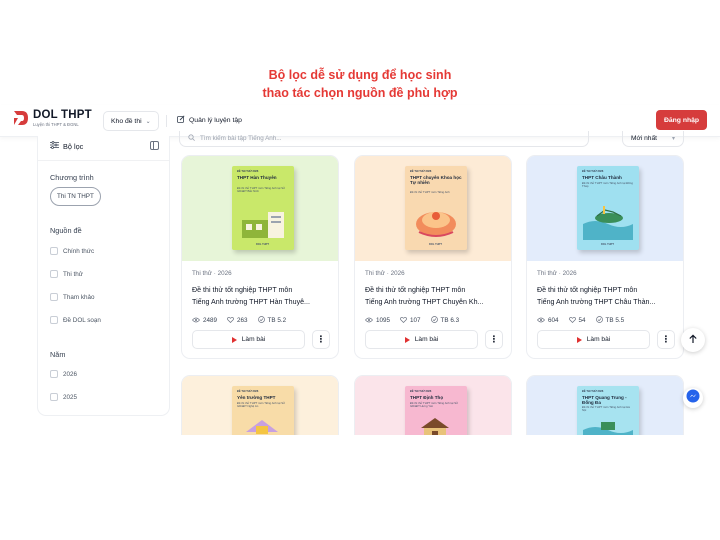 The width and height of the screenshot is (720, 540). Describe the element at coordinates (577, 320) in the screenshot. I see `likes-stat: 54` at that location.